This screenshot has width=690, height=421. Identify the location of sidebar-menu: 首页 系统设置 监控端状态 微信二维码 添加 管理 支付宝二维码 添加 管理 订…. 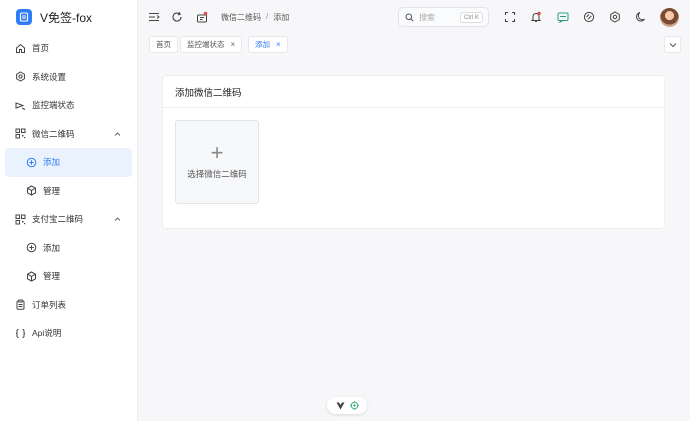
(68, 191).